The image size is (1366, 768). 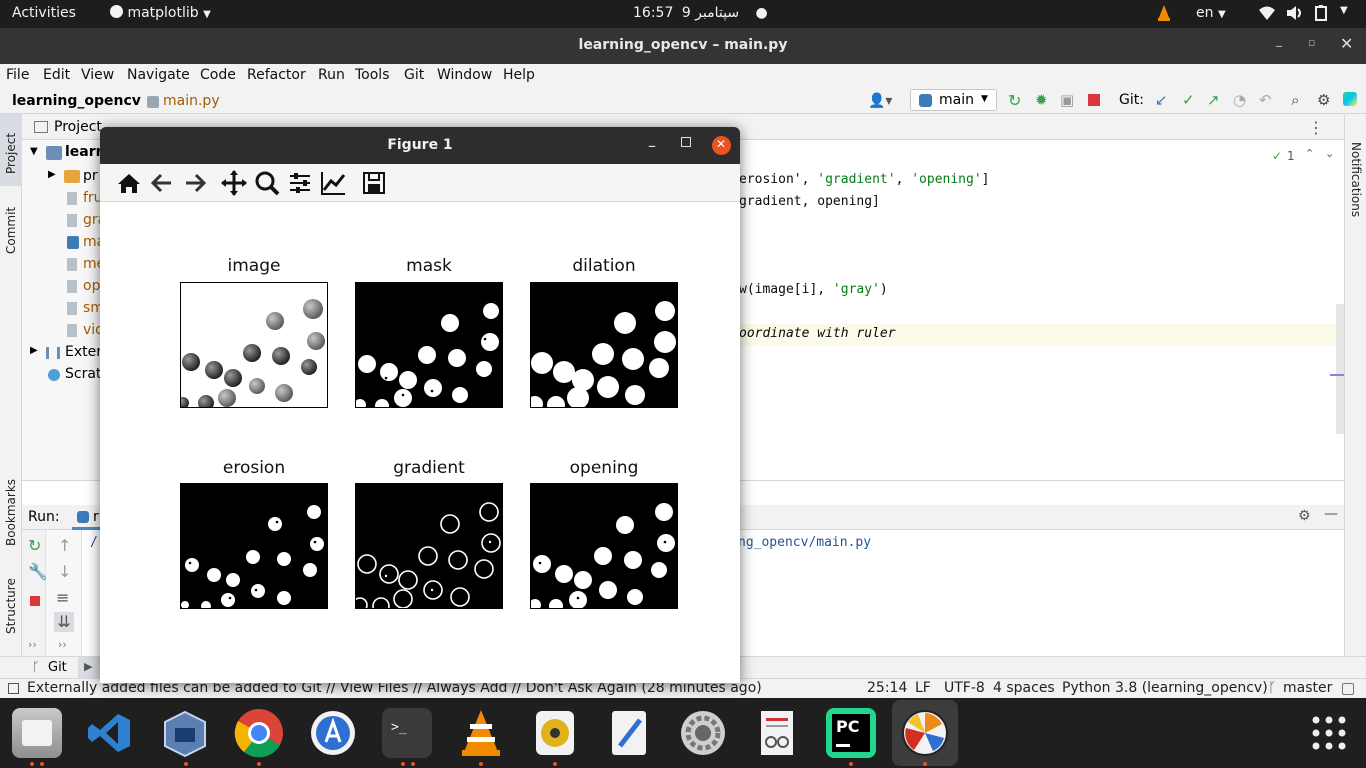 What do you see at coordinates (1164, 13) in the screenshot?
I see `vlc-tray-icon` at bounding box center [1164, 13].